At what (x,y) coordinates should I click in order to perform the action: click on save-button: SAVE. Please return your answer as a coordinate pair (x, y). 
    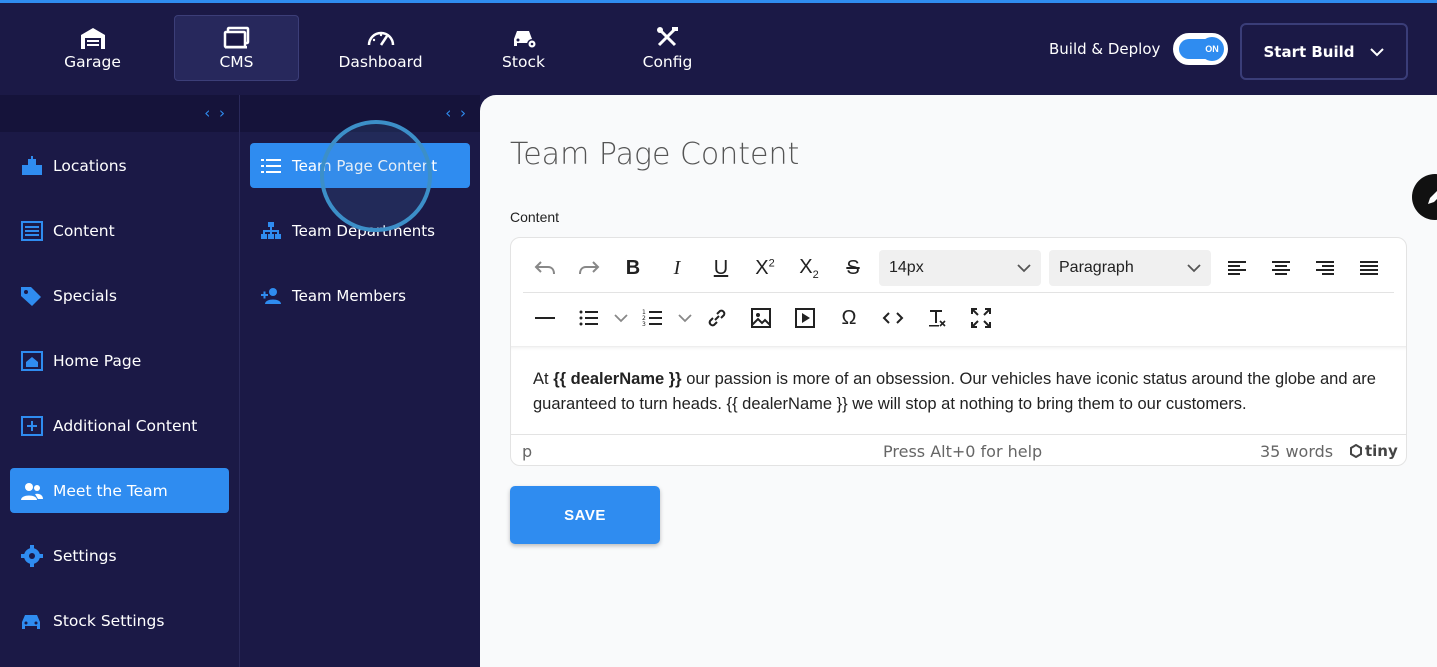
    Looking at the image, I should click on (585, 515).